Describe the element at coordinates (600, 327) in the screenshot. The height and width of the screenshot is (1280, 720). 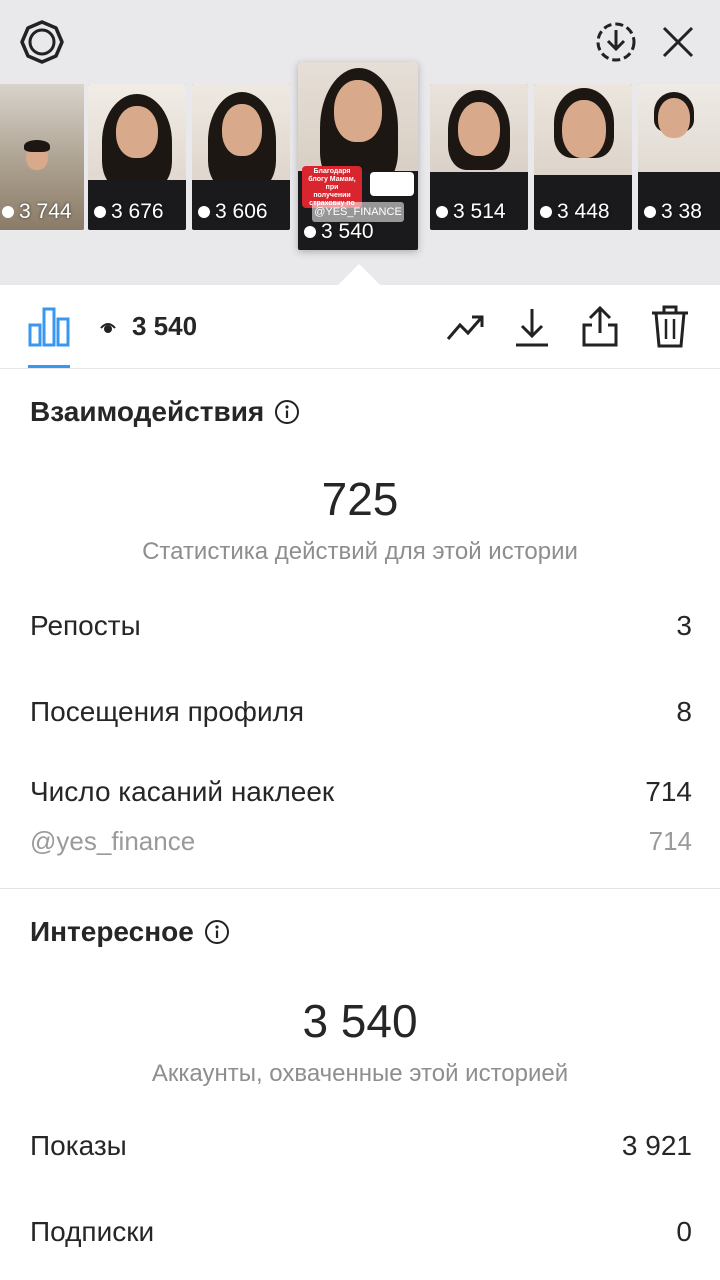
I see `share-icon` at that location.